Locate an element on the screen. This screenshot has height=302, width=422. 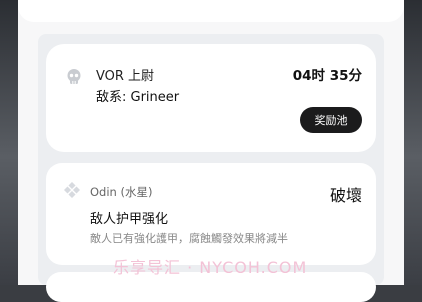
alert-timer: 04时 35分 is located at coordinates (327, 76).